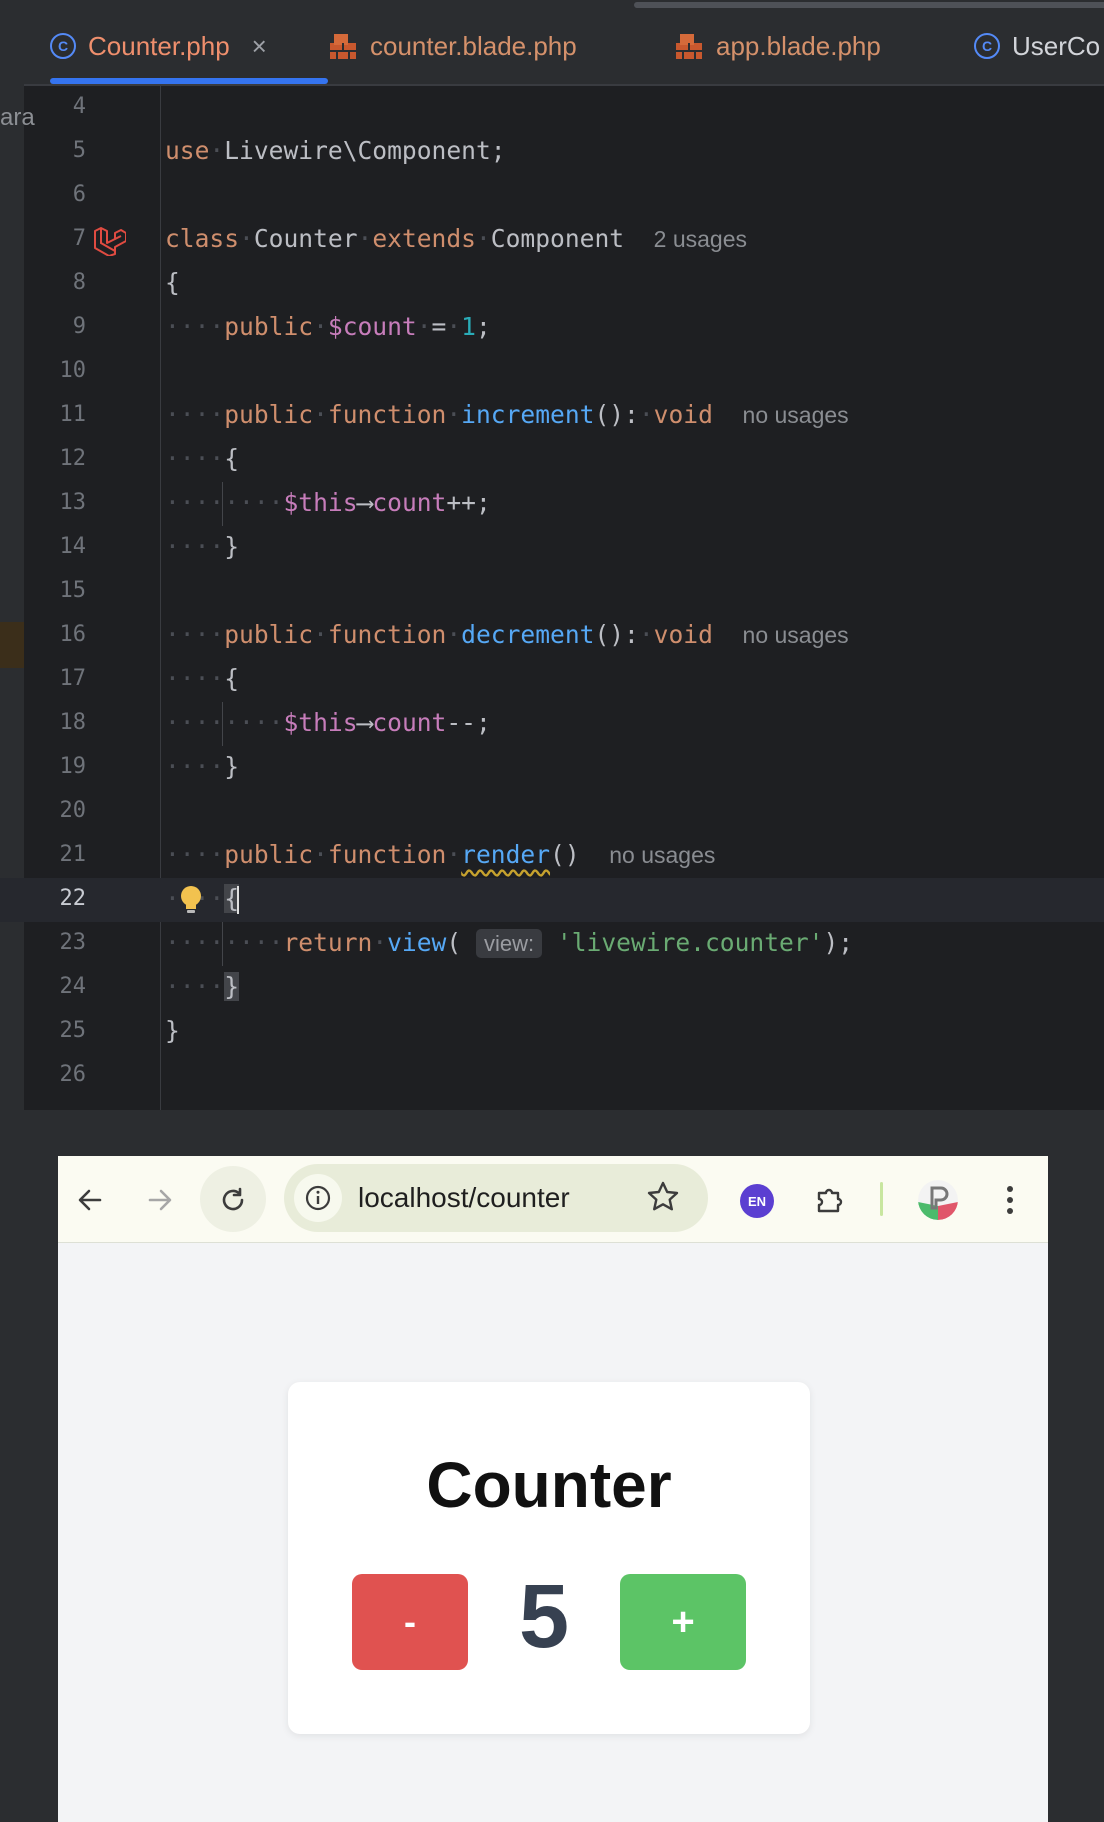 This screenshot has width=1104, height=1822. Describe the element at coordinates (73, 986) in the screenshot. I see `line-number: 24` at that location.